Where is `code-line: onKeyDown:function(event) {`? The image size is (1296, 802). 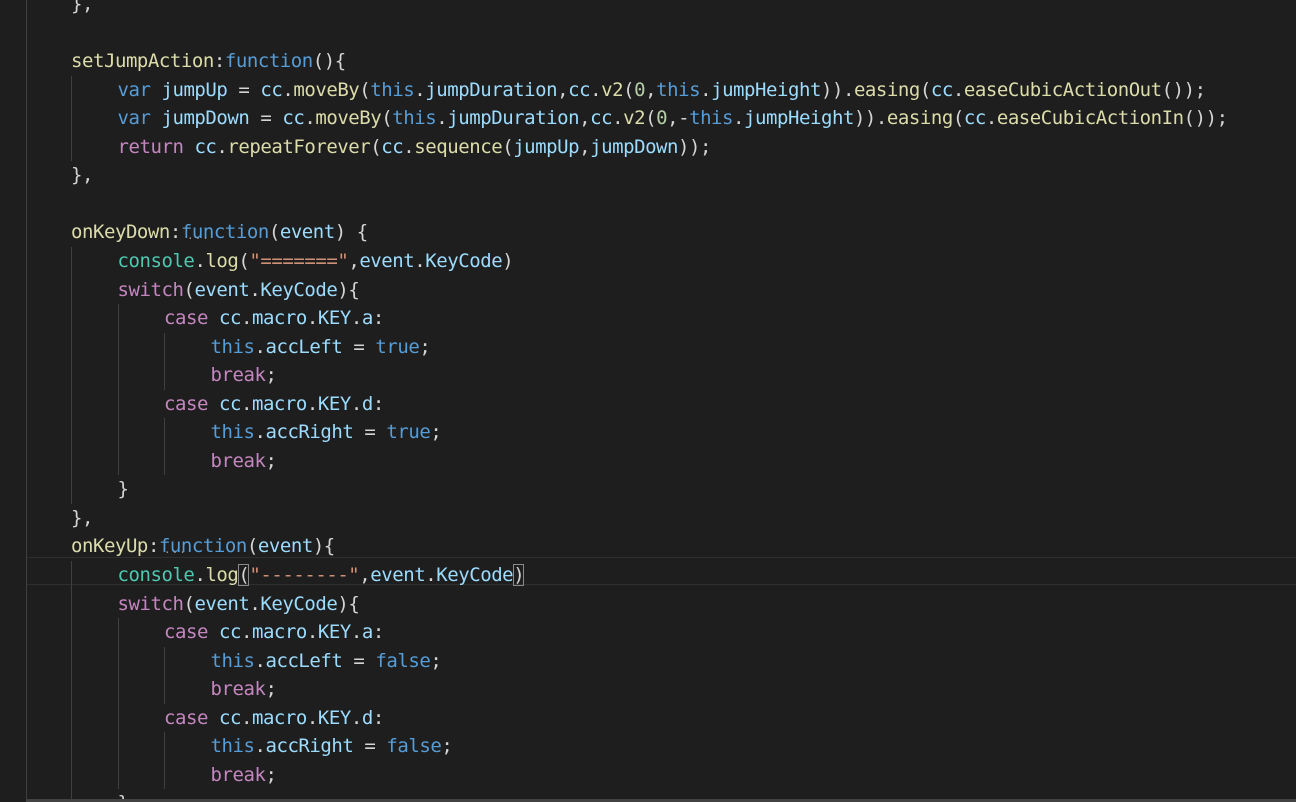 code-line: onKeyDown:function(event) { is located at coordinates (219, 232).